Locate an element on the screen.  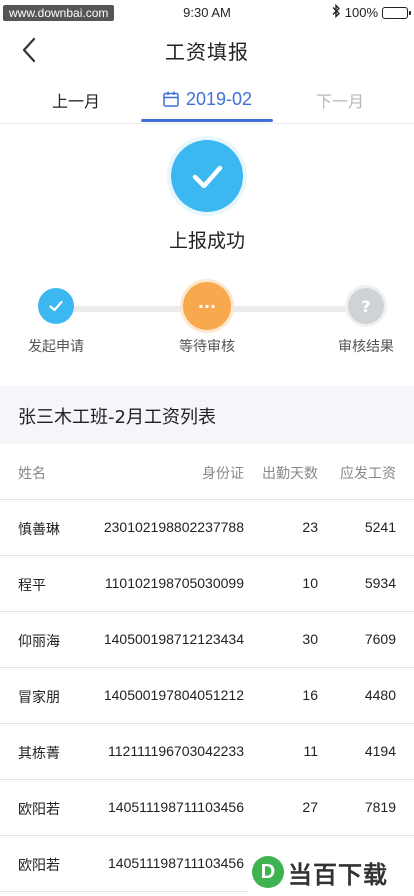
cell-name: 仰丽海 is located at coordinates (39, 642).